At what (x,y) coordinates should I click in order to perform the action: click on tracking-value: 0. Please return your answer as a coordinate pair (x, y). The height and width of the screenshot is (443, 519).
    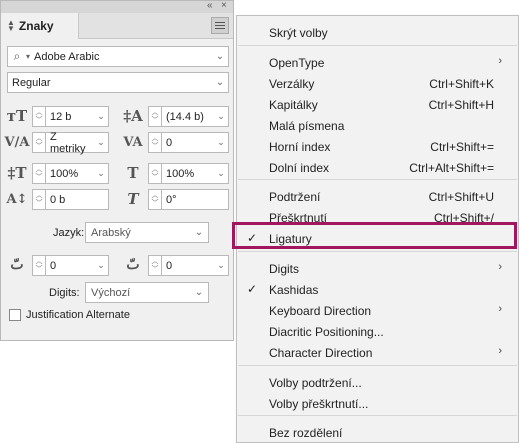
    Looking at the image, I should click on (169, 142).